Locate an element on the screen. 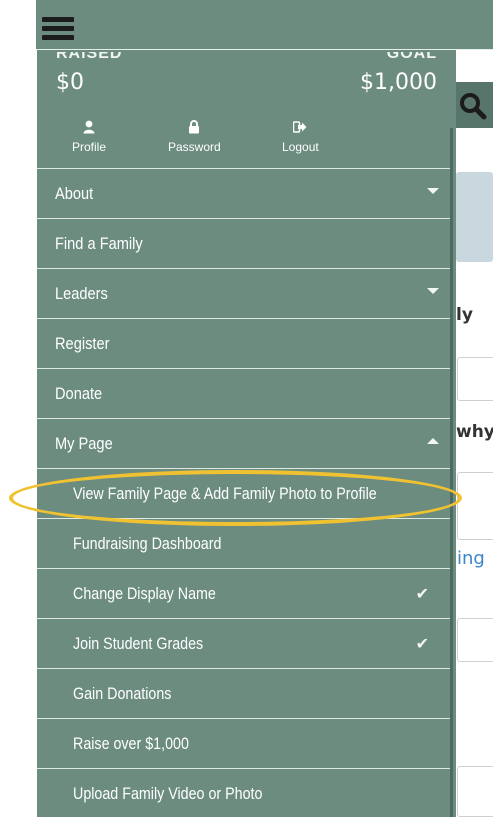 The width and height of the screenshot is (493, 817). submenu-item-raise-over-1000: Raise over $1,000 is located at coordinates (244, 743).